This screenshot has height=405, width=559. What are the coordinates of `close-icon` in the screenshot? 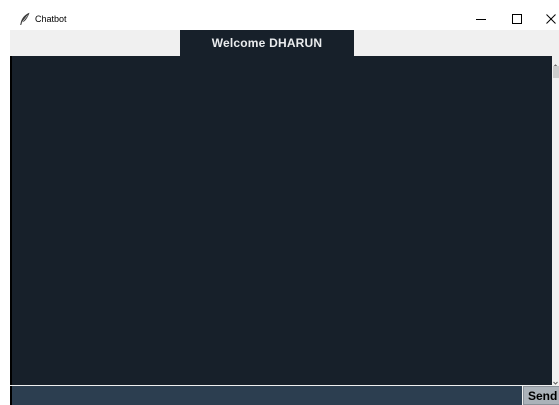 It's located at (551, 19).